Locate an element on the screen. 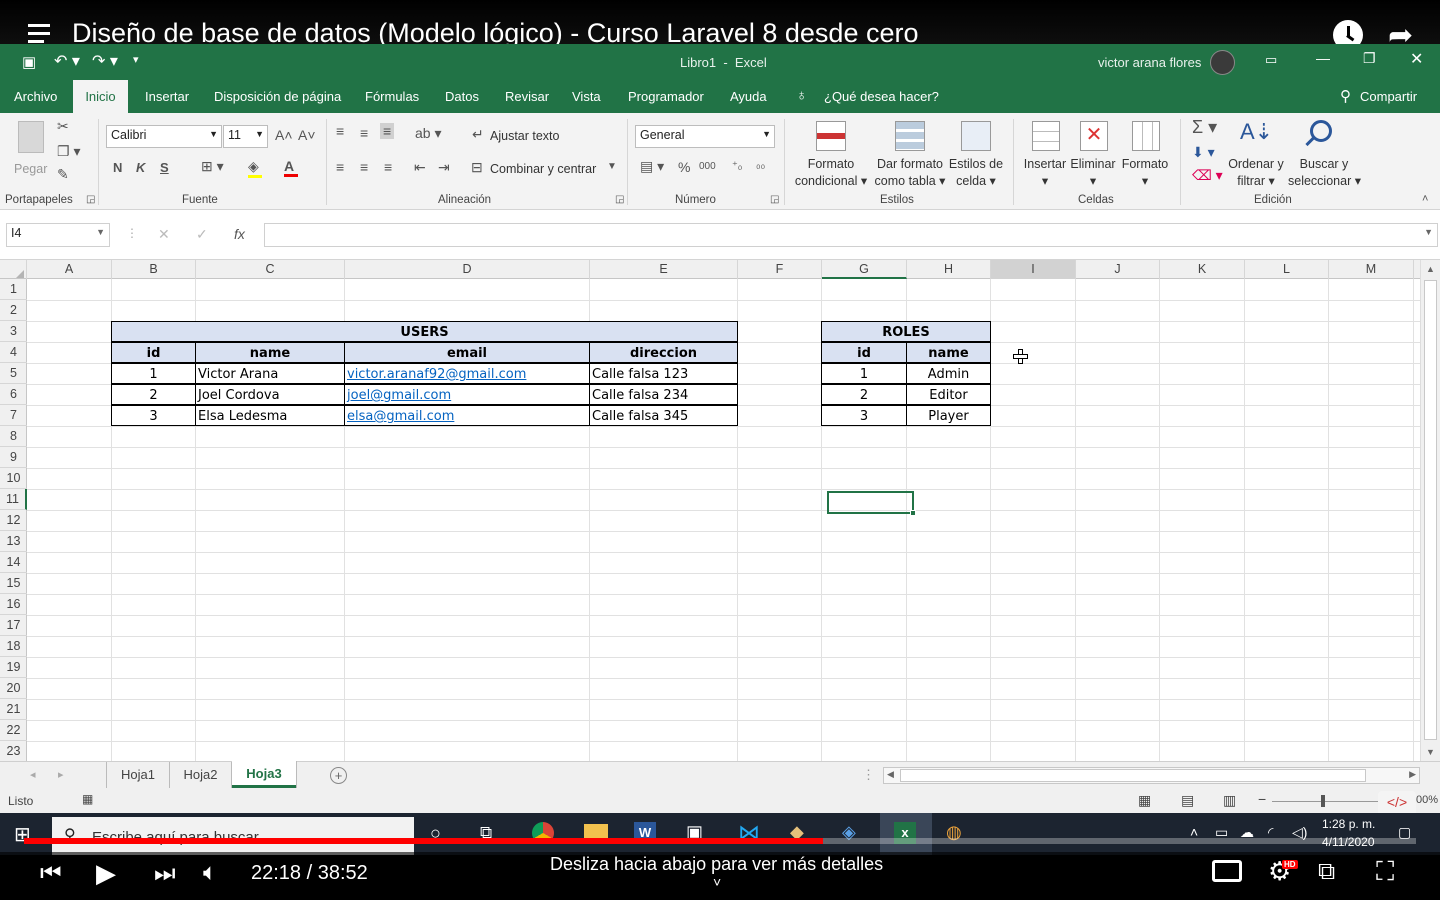 The image size is (1440, 900). play-icon: ▶ is located at coordinates (106, 873).